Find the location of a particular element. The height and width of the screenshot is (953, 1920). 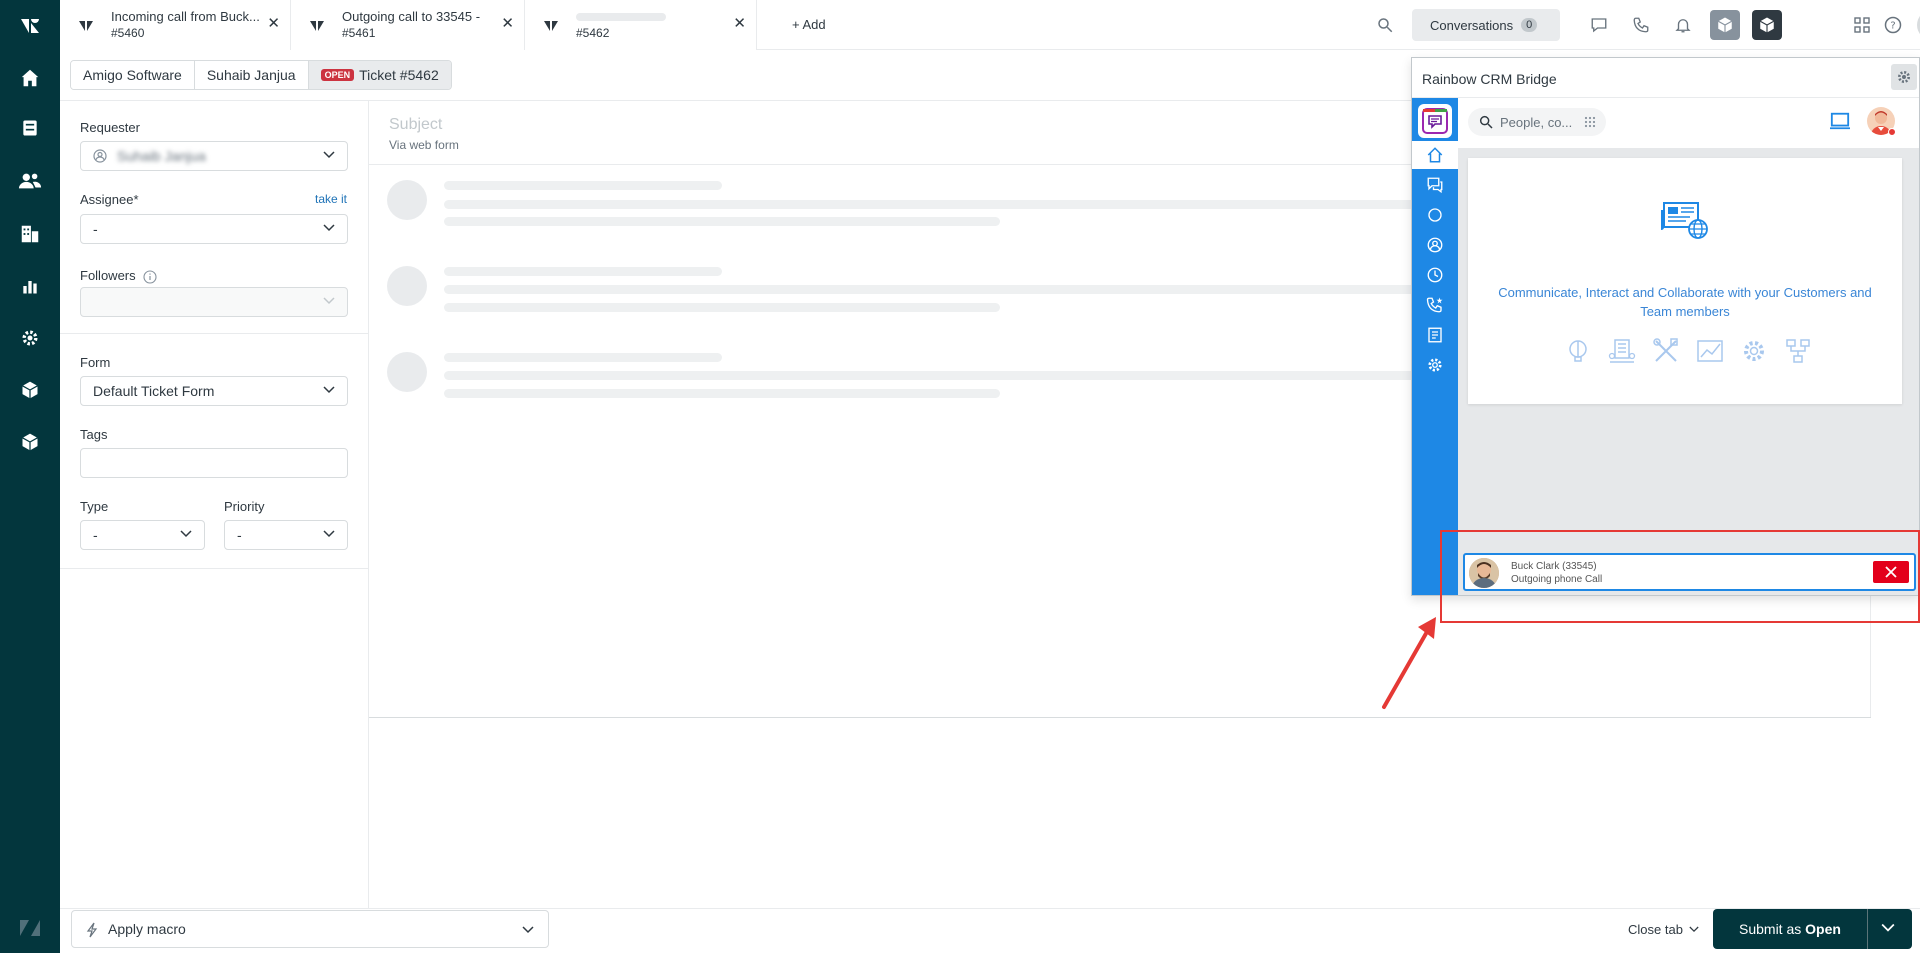

assignee-value: - is located at coordinates (95, 229).